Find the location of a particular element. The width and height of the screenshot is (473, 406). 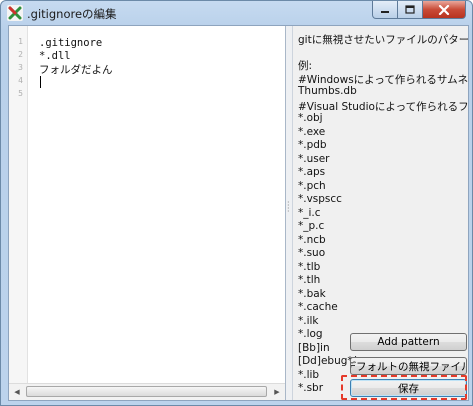

help-text-line: *.cache is located at coordinates (318, 307).